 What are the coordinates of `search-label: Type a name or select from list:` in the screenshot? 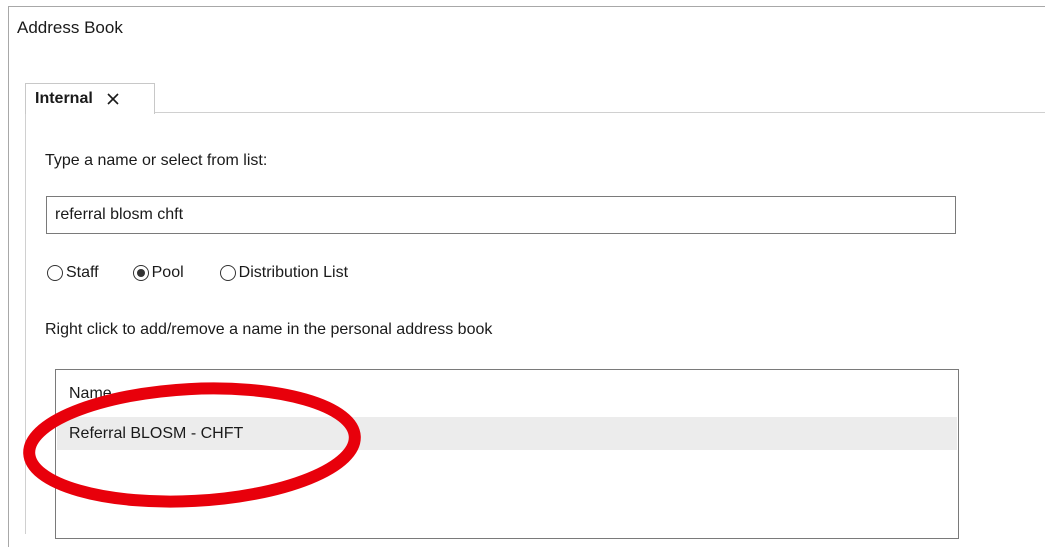 It's located at (156, 160).